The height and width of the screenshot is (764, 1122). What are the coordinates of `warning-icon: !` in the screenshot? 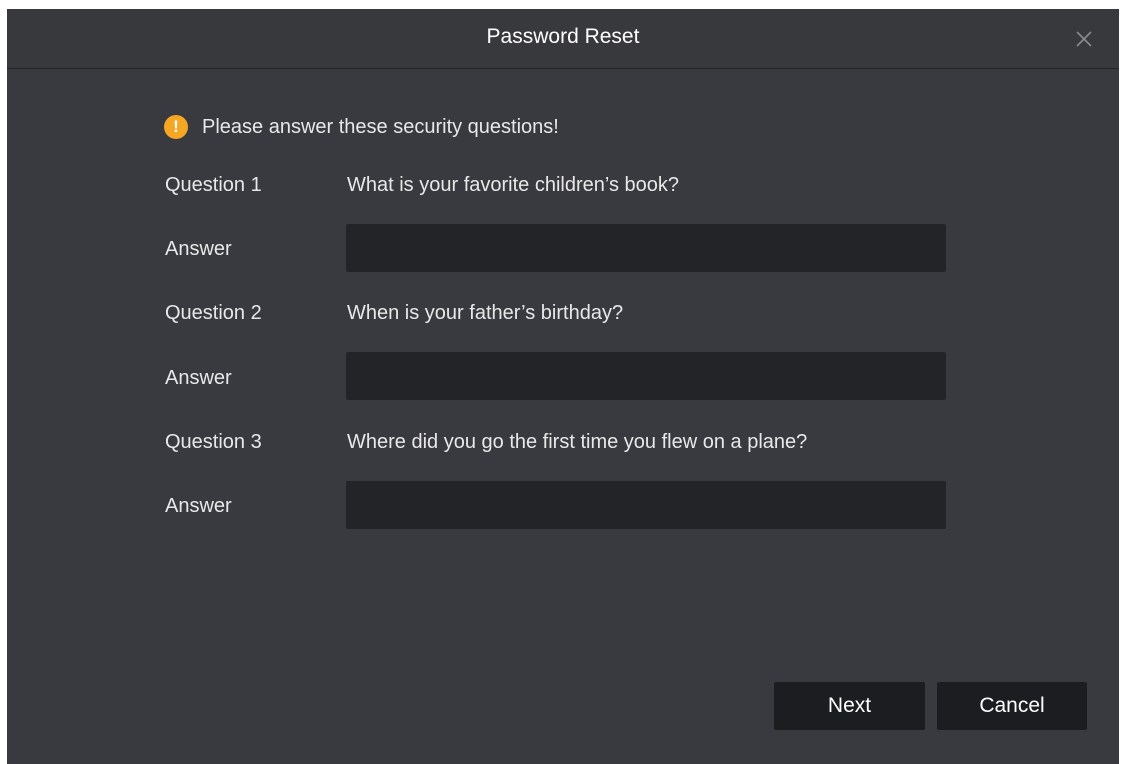 It's located at (176, 127).